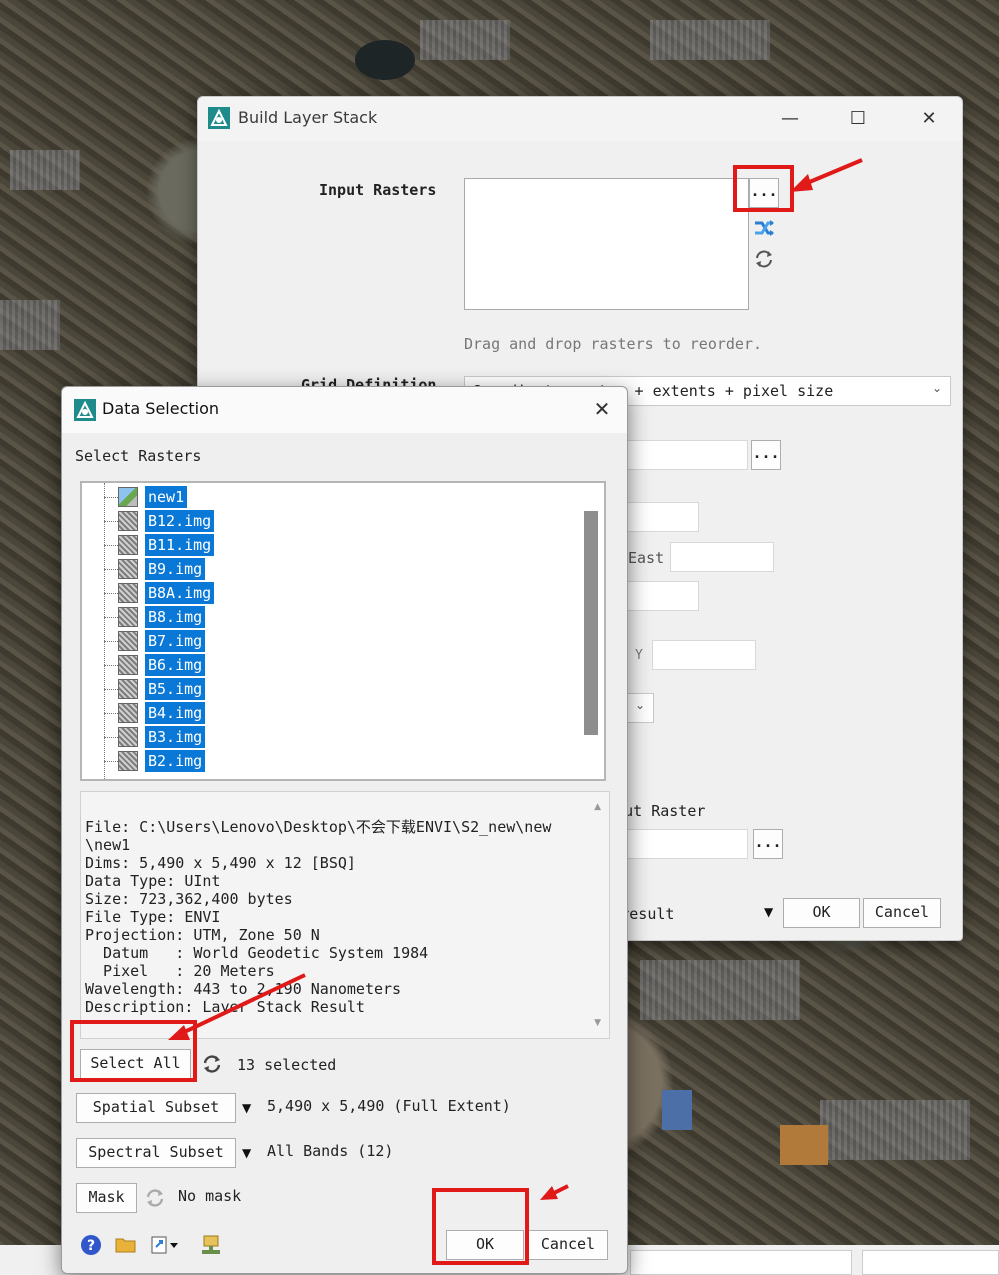 The image size is (999, 1275). I want to click on tree-row: B12.img, so click(343, 521).